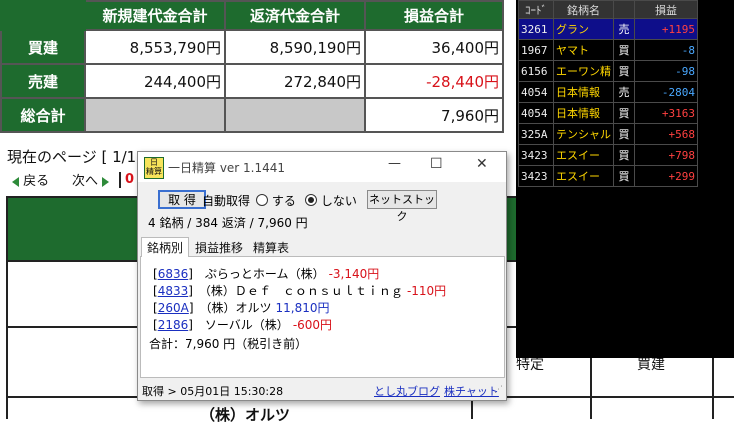 The width and height of the screenshot is (734, 425). What do you see at coordinates (312, 325) in the screenshot?
I see `entry-value: -600円` at bounding box center [312, 325].